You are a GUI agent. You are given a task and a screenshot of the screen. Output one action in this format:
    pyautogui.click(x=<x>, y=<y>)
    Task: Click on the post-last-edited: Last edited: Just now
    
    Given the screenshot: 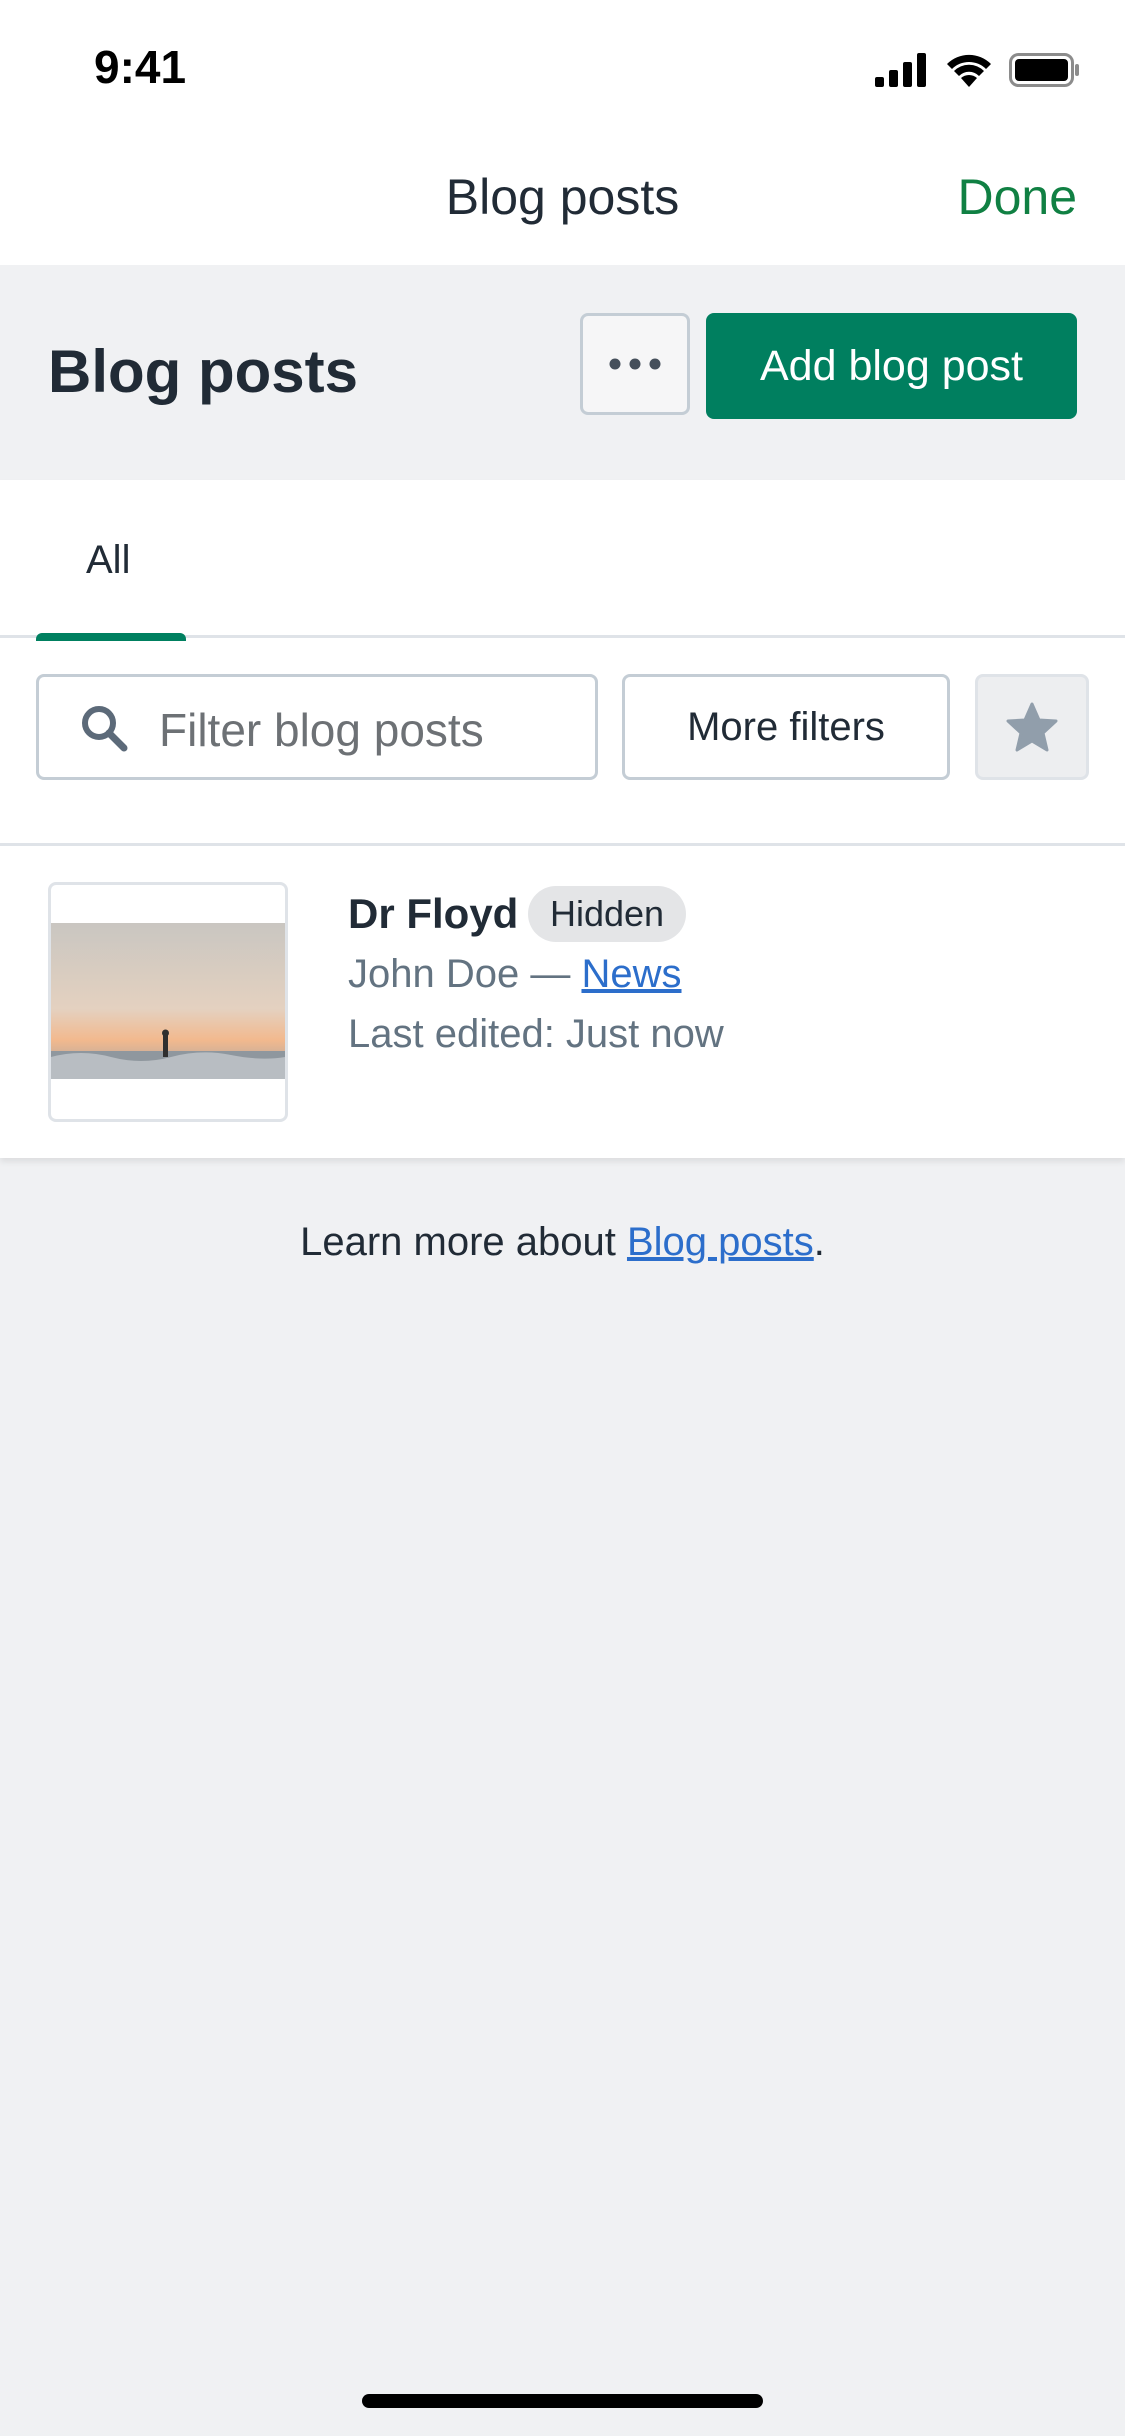 What is the action you would take?
    pyautogui.click(x=536, y=1034)
    